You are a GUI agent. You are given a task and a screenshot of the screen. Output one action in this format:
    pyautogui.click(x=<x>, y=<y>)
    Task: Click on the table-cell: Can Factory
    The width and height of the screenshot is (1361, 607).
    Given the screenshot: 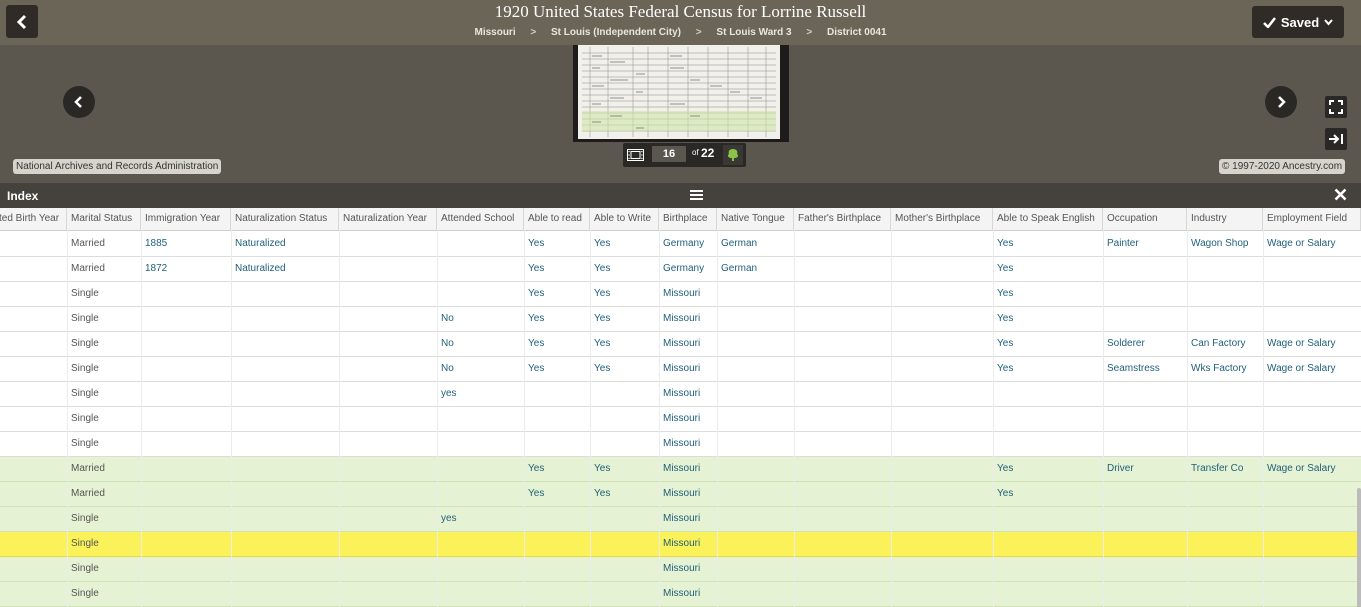 What is the action you would take?
    pyautogui.click(x=1225, y=344)
    